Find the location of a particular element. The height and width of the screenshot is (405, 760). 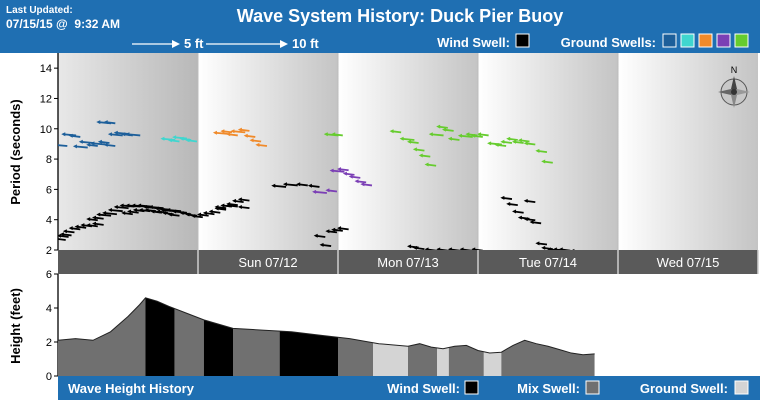

period-y-tick-label: 2 is located at coordinates (49, 251).